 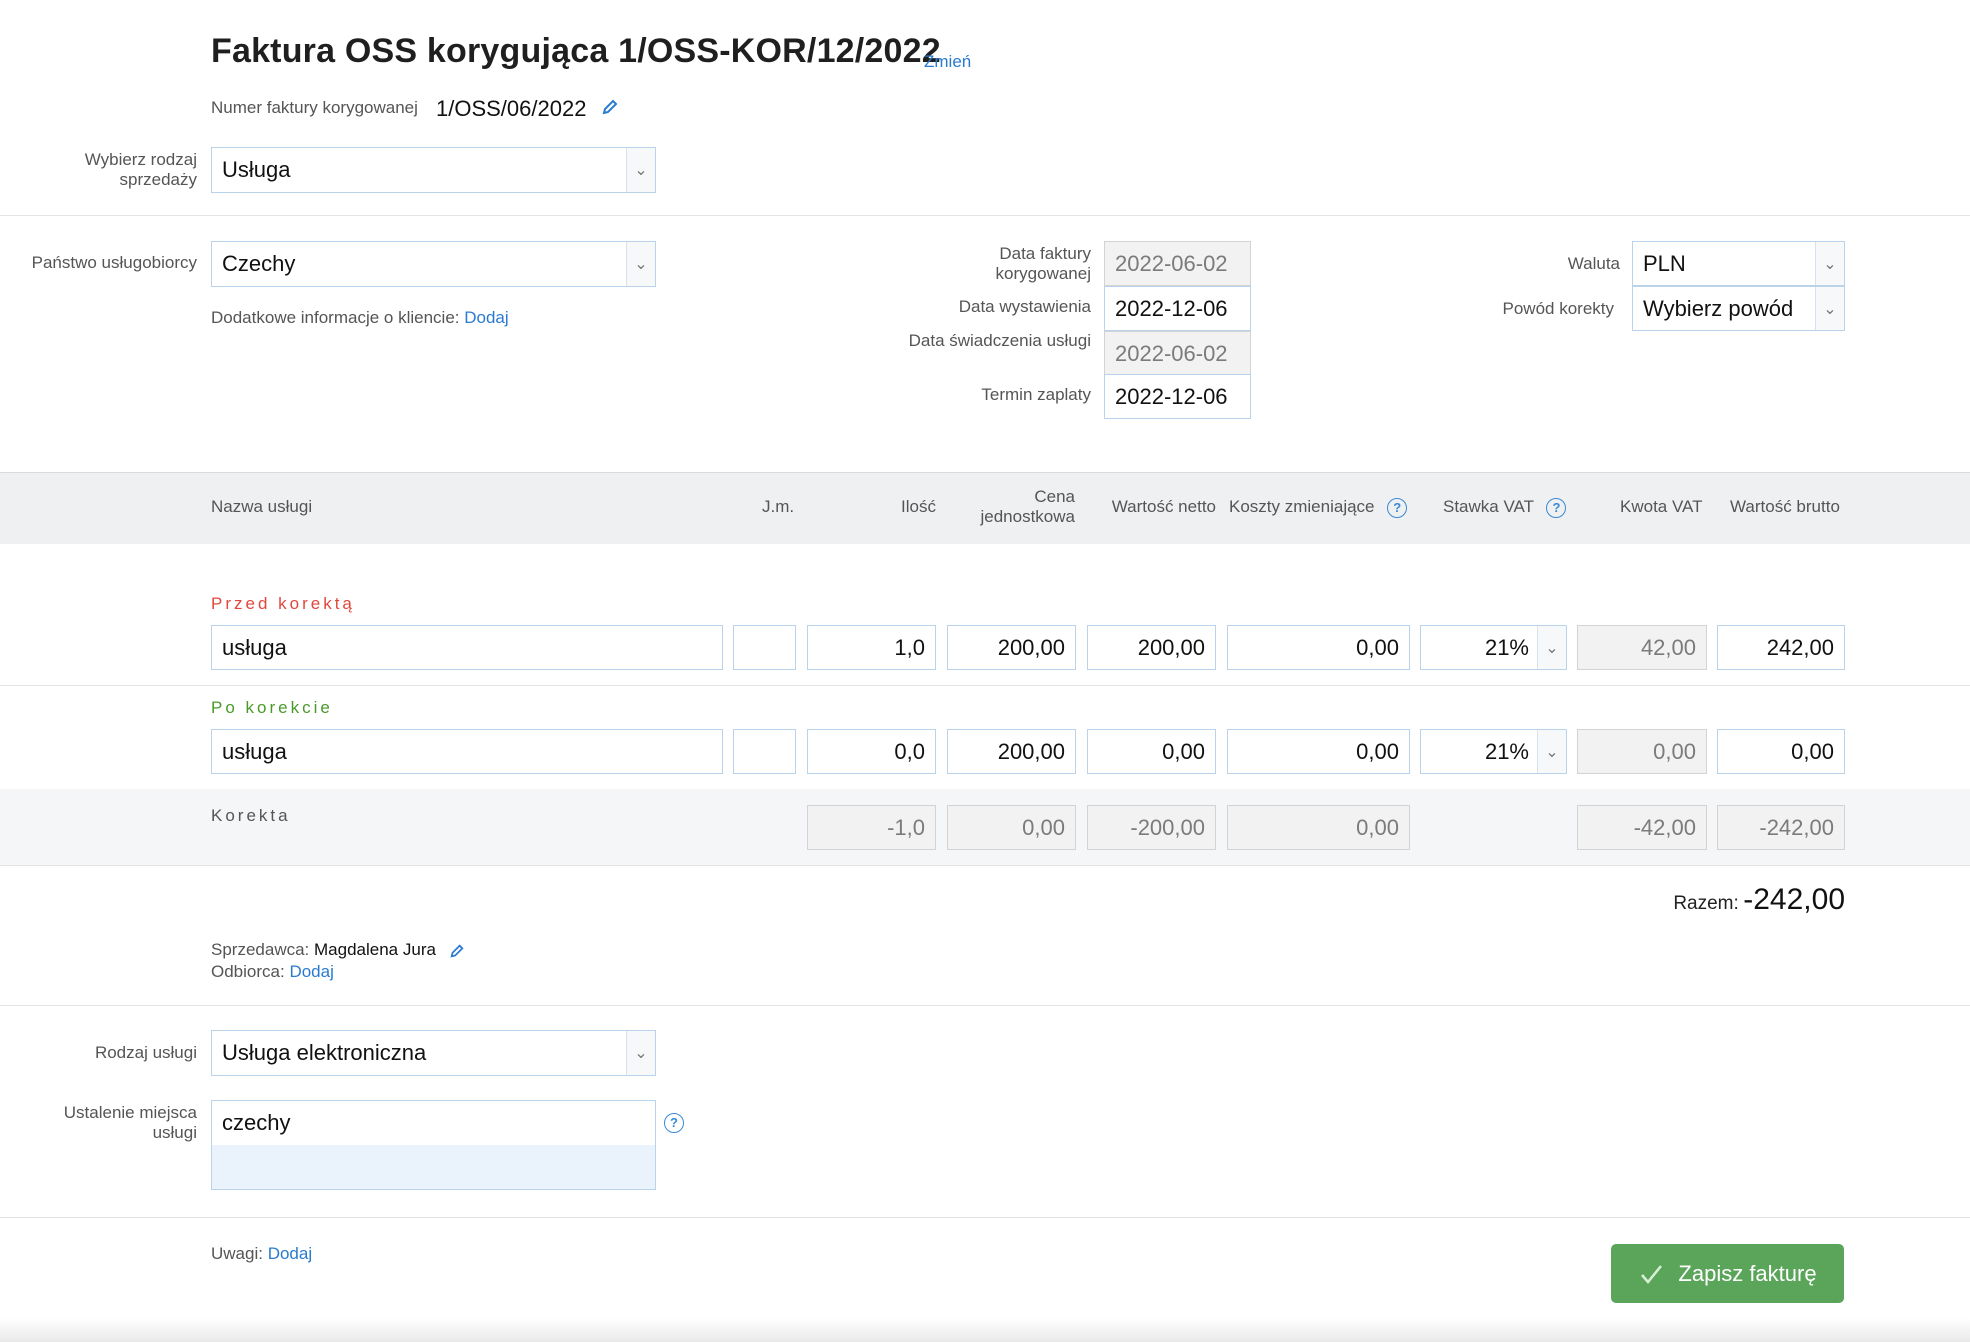 What do you see at coordinates (764, 751) in the screenshot?
I see `after-unit-input` at bounding box center [764, 751].